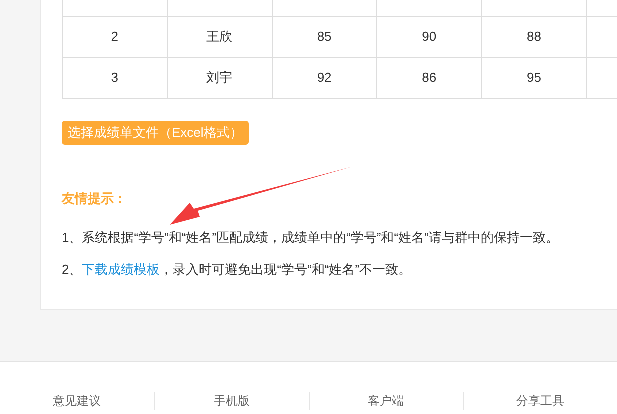 Image resolution: width=617 pixels, height=414 pixels. What do you see at coordinates (311, 238) in the screenshot?
I see `tip-text: 1、系统根据“学号”和“姓名”匹配成绩，成绩单中的“学号”和“姓名”请与群中的保持一致。` at bounding box center [311, 238].